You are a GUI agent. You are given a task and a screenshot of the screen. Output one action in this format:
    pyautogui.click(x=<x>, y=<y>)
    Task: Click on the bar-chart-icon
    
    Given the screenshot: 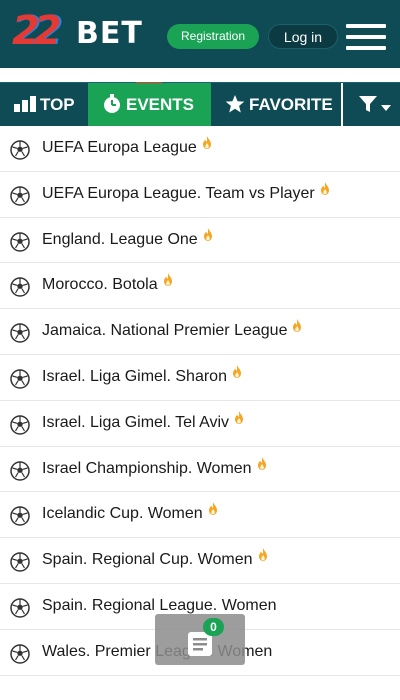 What is the action you would take?
    pyautogui.click(x=25, y=103)
    